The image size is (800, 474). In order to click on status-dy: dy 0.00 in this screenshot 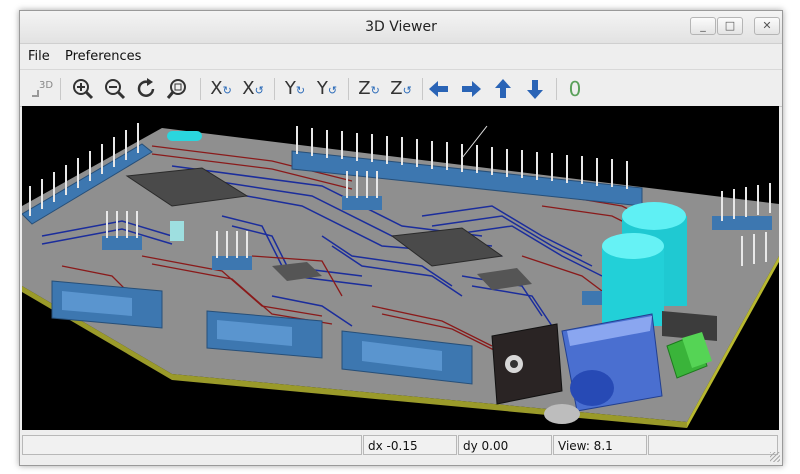, I will do `click(505, 445)`.